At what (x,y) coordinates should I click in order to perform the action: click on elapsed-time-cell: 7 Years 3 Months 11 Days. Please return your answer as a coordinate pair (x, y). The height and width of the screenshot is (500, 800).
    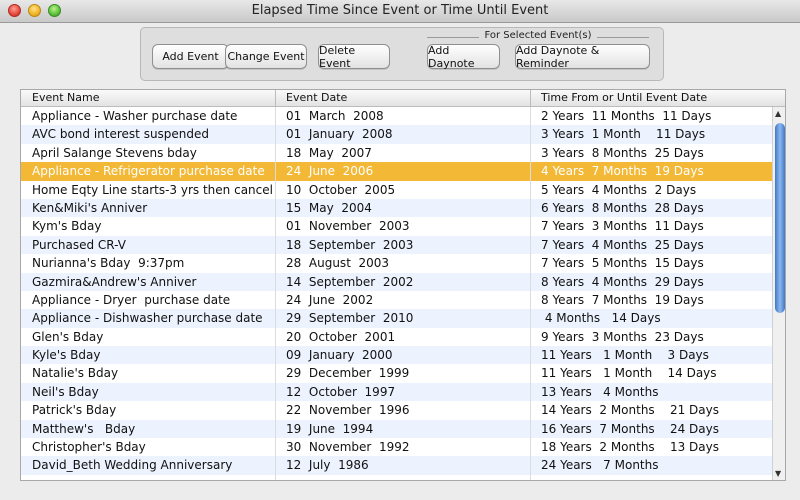
    Looking at the image, I should click on (622, 226).